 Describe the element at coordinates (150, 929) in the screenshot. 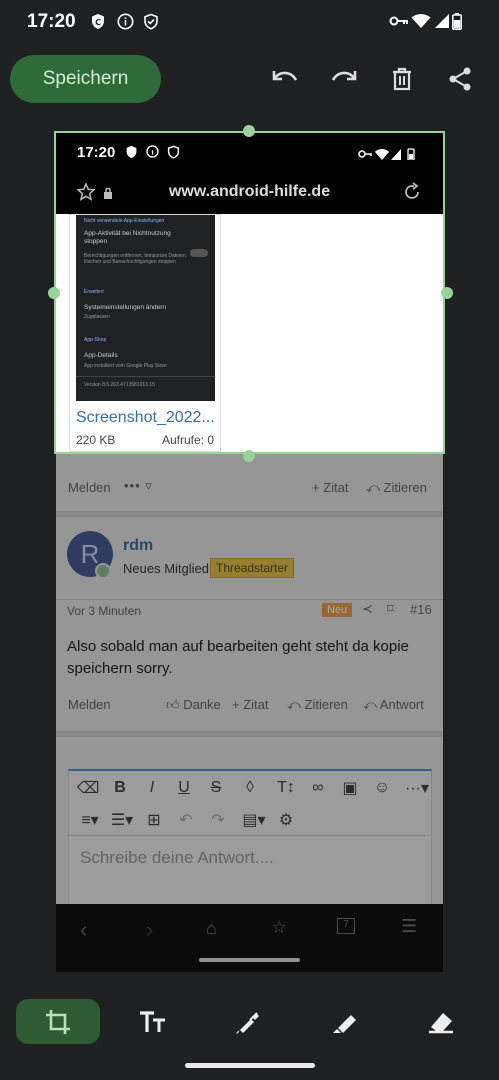

I see `forward-icon: ›` at that location.